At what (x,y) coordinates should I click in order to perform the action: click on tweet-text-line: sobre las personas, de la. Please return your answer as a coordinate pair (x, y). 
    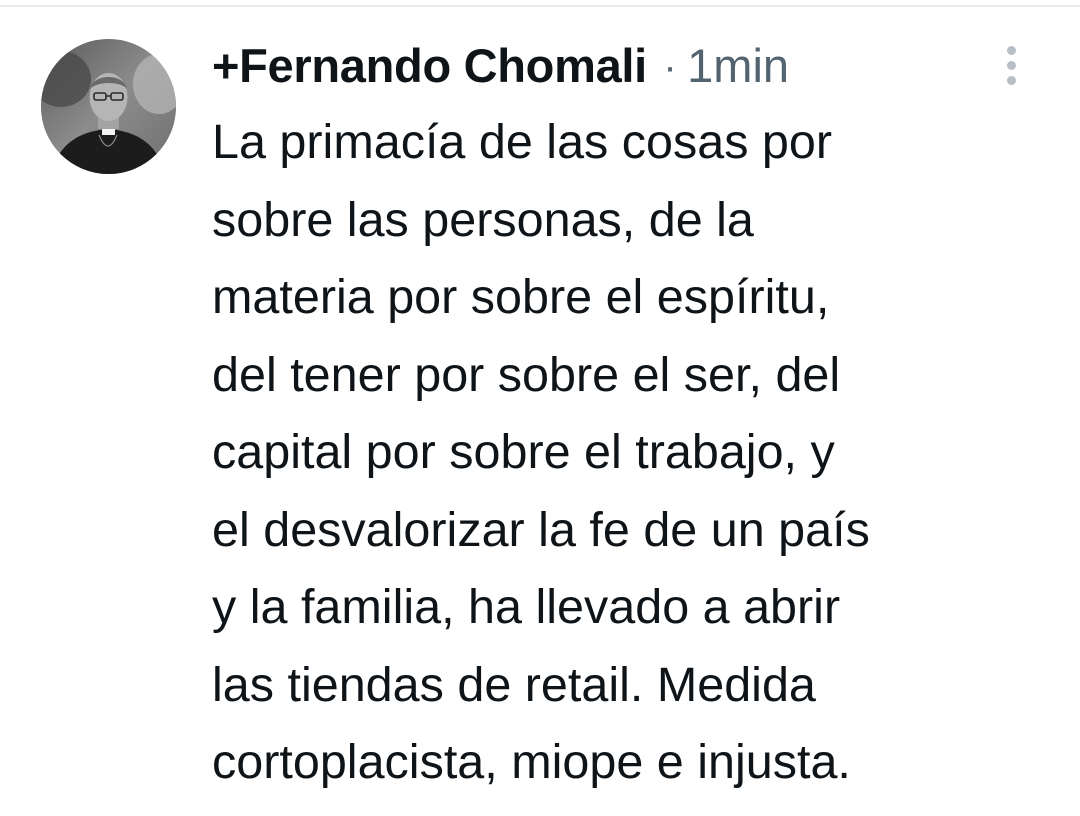
    Looking at the image, I should click on (483, 219).